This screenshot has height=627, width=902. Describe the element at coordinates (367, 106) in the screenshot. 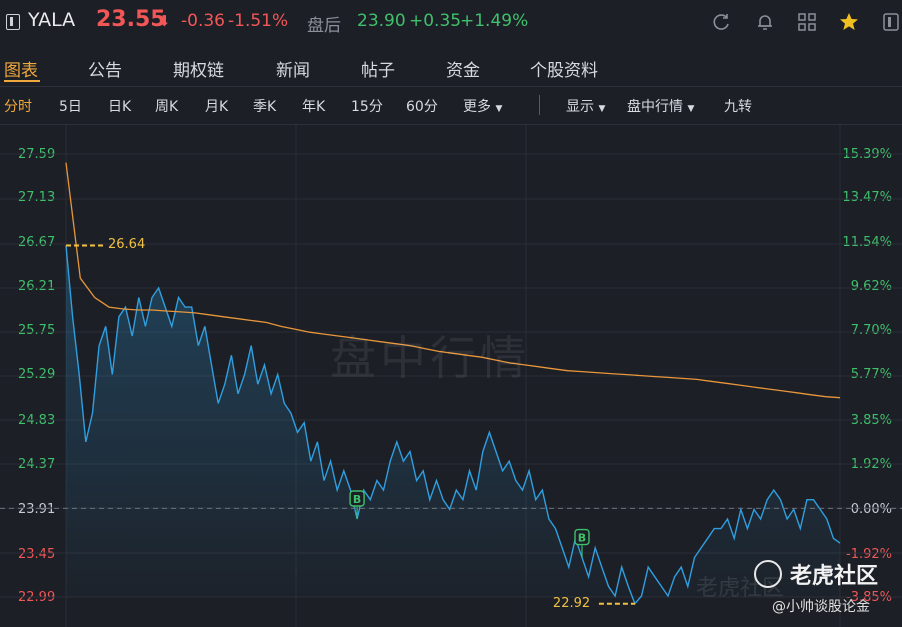

I see `period-15min: 15分` at that location.